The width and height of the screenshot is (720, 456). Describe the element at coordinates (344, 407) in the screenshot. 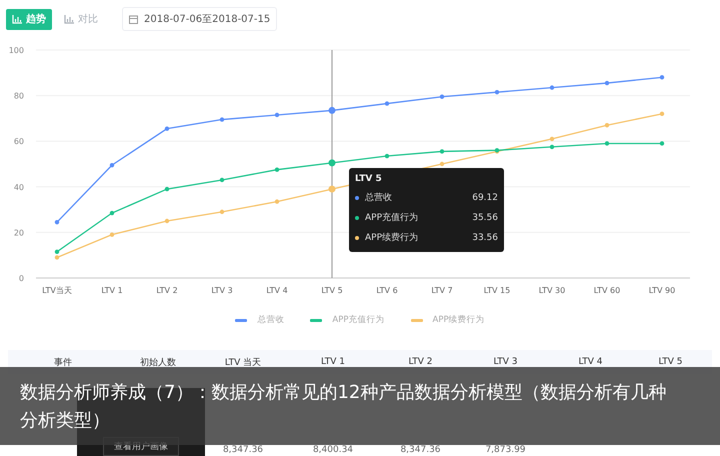

I see `caption-text: 数据分析师养成（7）：数据分析常见的12种产品数据分析模型（数据分析有几种分析类型）` at that location.